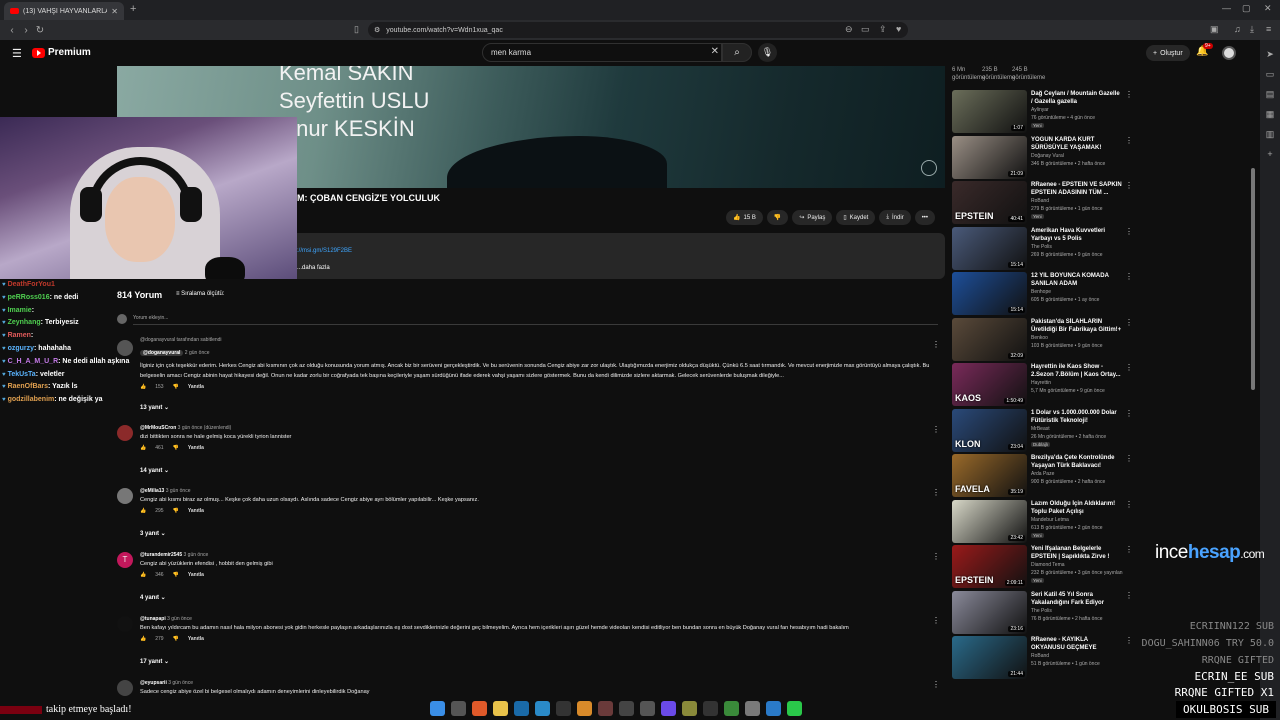 This screenshot has height=720, width=1280. What do you see at coordinates (12, 30) in the screenshot?
I see `back-icon: ‹` at bounding box center [12, 30].